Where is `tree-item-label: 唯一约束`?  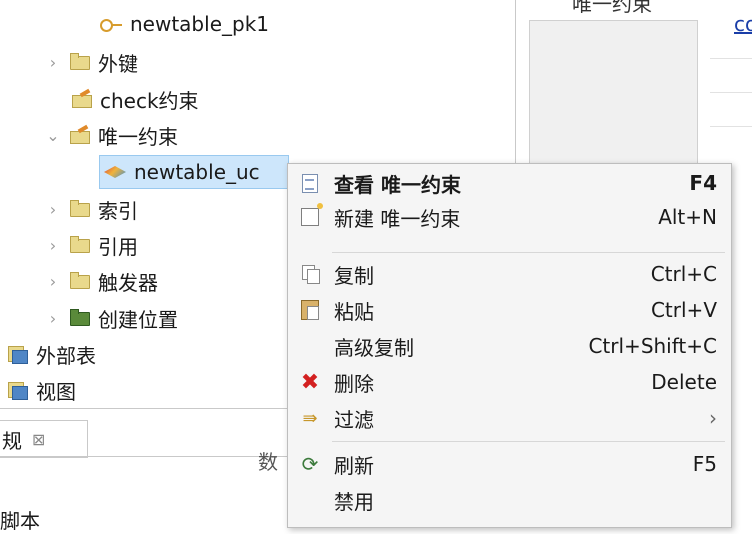 tree-item-label: 唯一约束 is located at coordinates (138, 136).